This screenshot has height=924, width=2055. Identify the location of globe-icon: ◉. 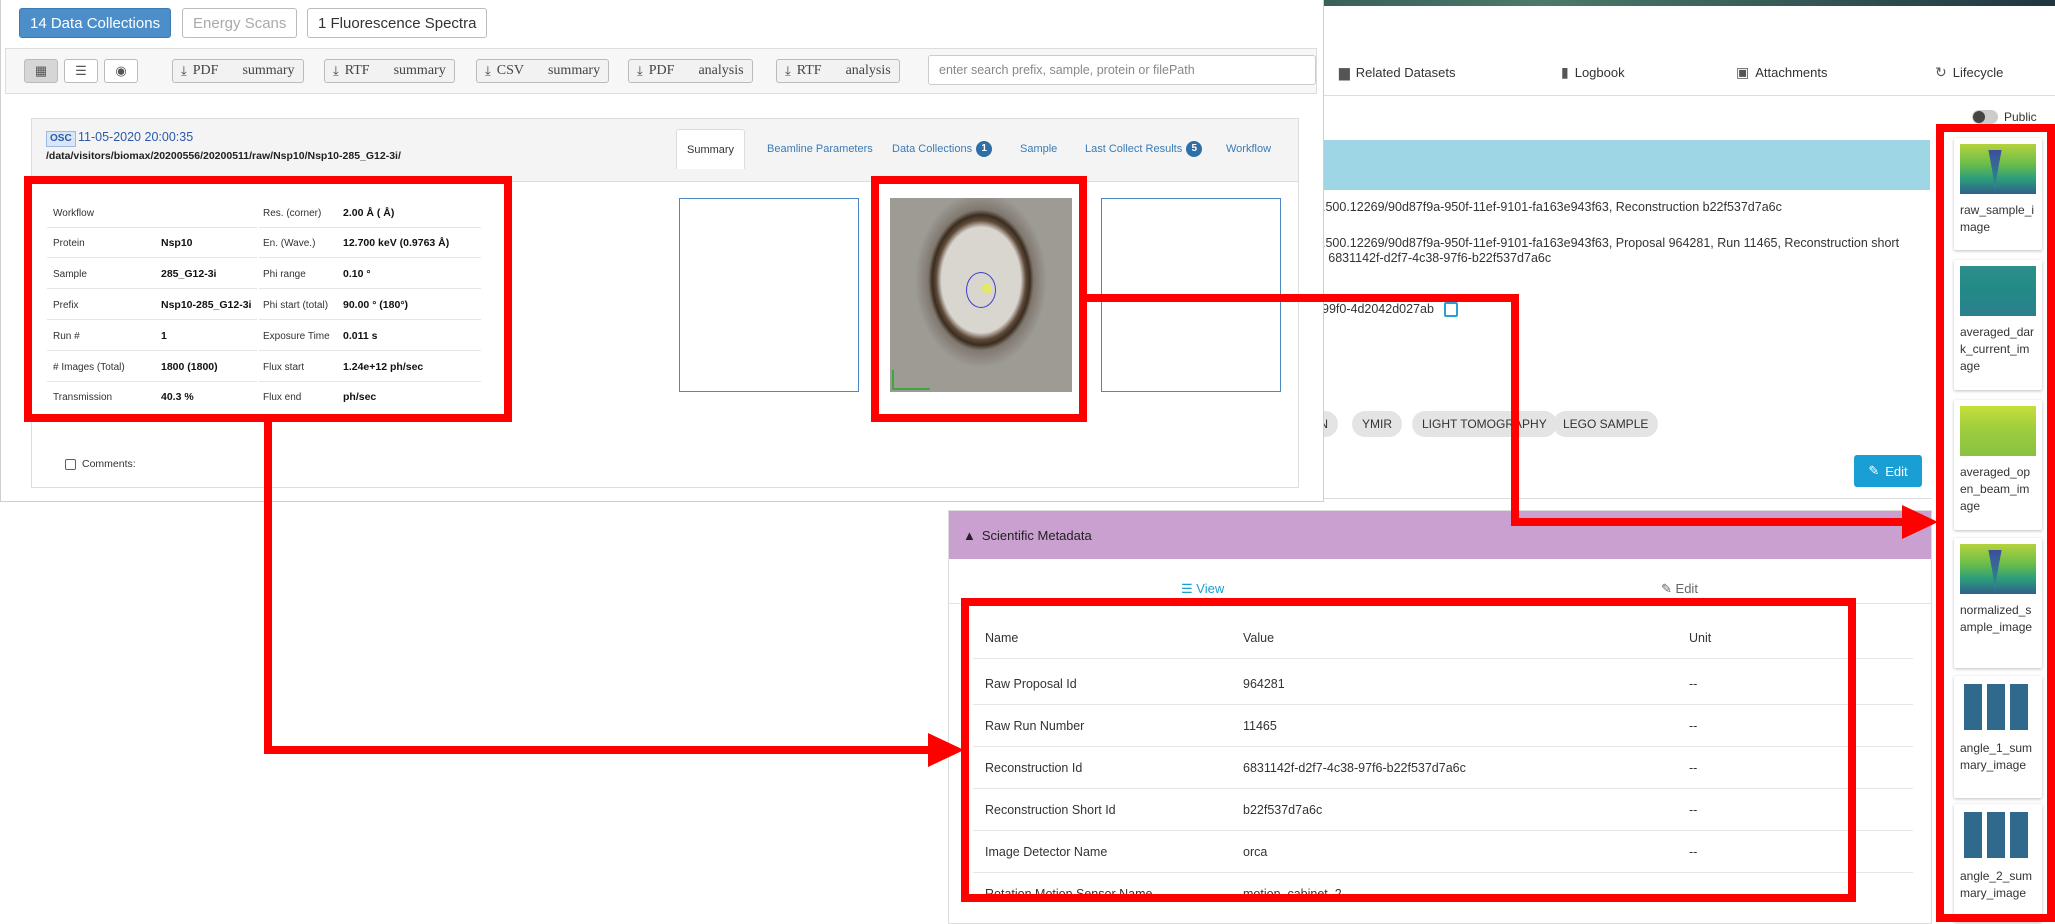
(121, 71).